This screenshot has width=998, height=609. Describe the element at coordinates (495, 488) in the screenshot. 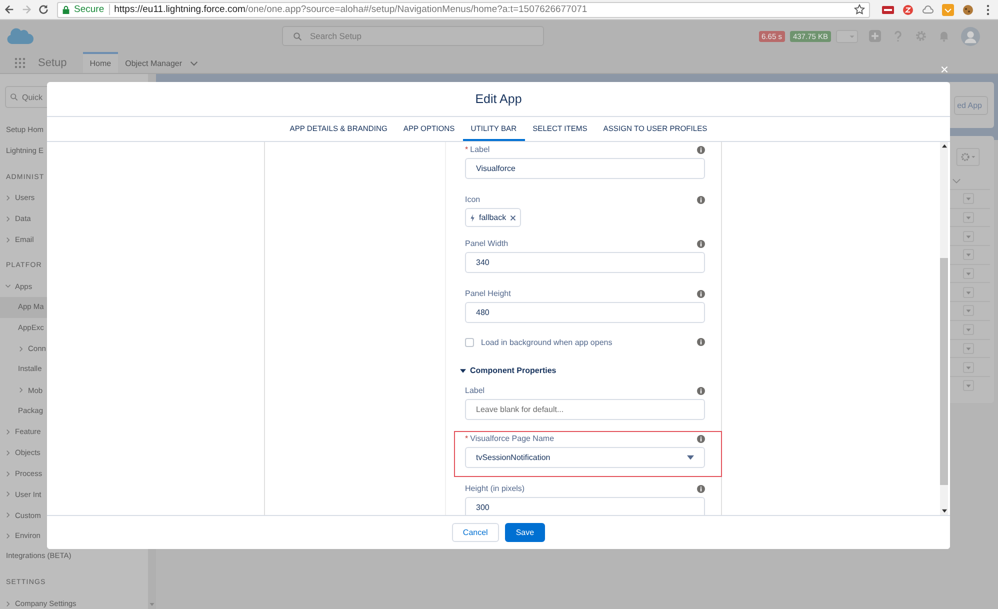

I see `field-label: Height (in pixels)` at that location.